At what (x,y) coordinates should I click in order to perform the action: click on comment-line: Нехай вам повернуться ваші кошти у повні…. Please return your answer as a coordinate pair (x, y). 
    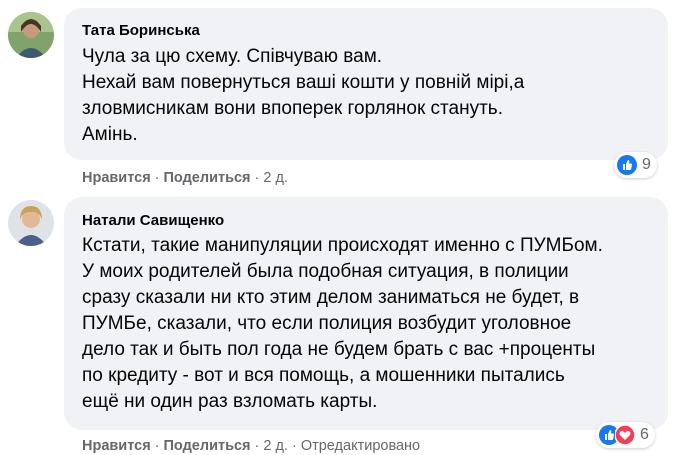
    Looking at the image, I should click on (303, 82).